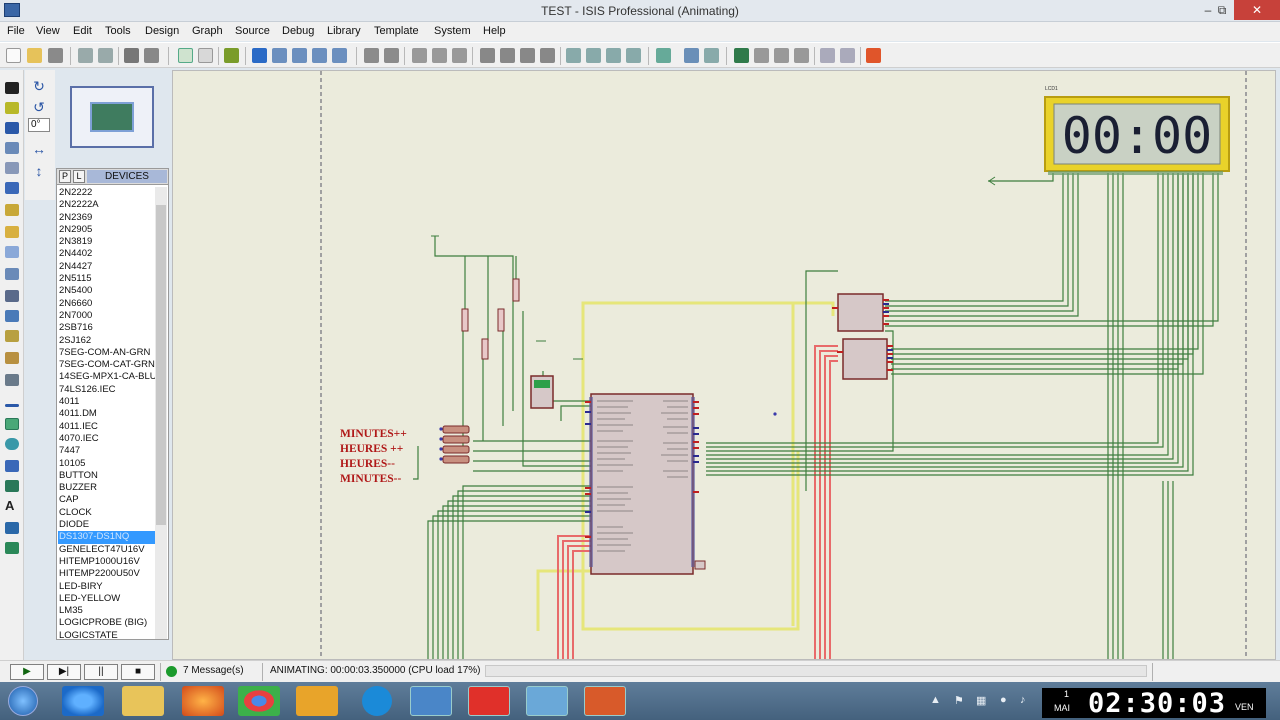 This screenshot has width=1280, height=720. I want to click on arc-tool-icon, so click(12, 466).